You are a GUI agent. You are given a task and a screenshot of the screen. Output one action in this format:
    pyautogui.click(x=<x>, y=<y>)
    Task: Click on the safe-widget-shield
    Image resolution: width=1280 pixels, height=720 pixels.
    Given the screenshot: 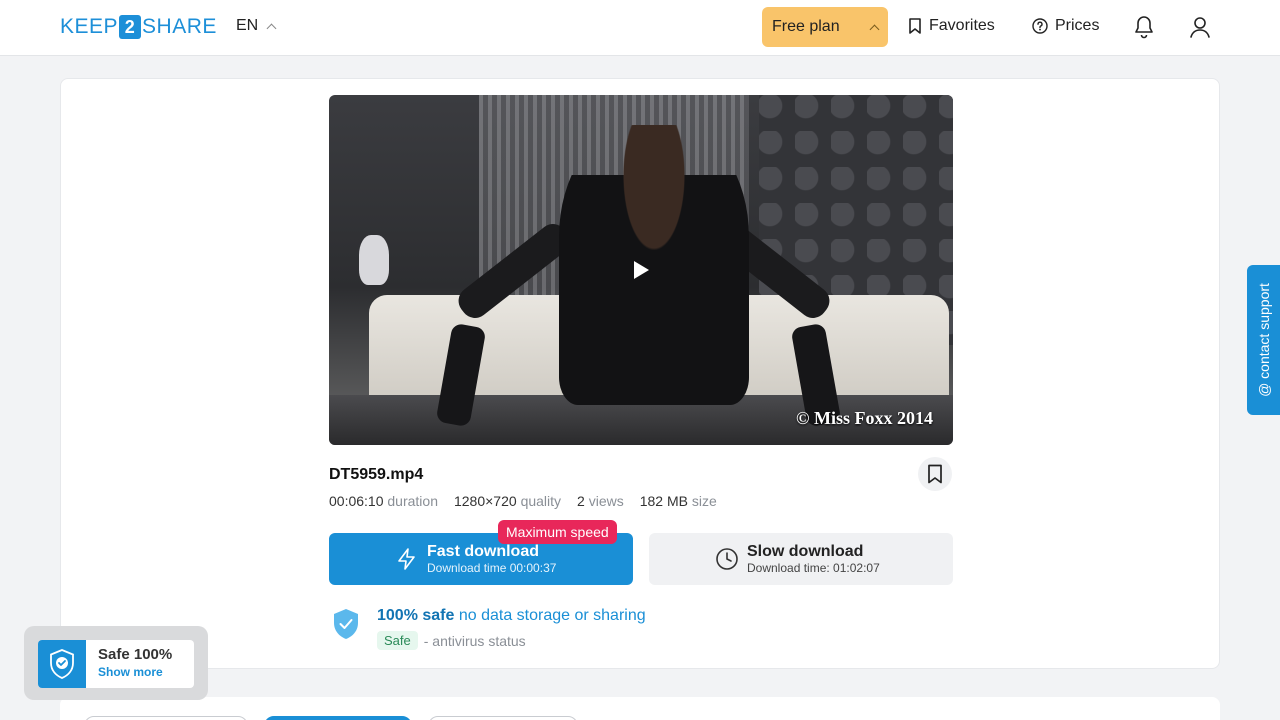 What is the action you would take?
    pyautogui.click(x=62, y=664)
    